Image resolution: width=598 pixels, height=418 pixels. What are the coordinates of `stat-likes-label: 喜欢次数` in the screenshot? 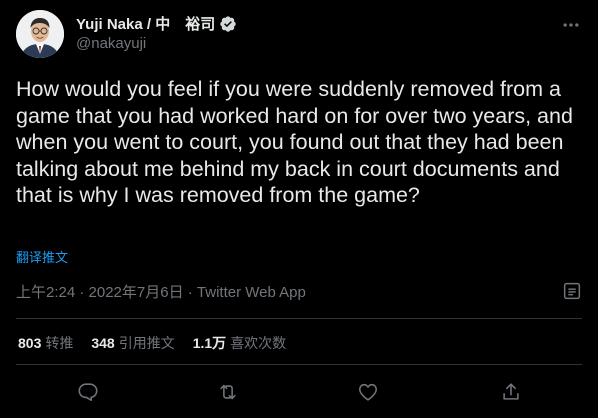 It's located at (258, 343).